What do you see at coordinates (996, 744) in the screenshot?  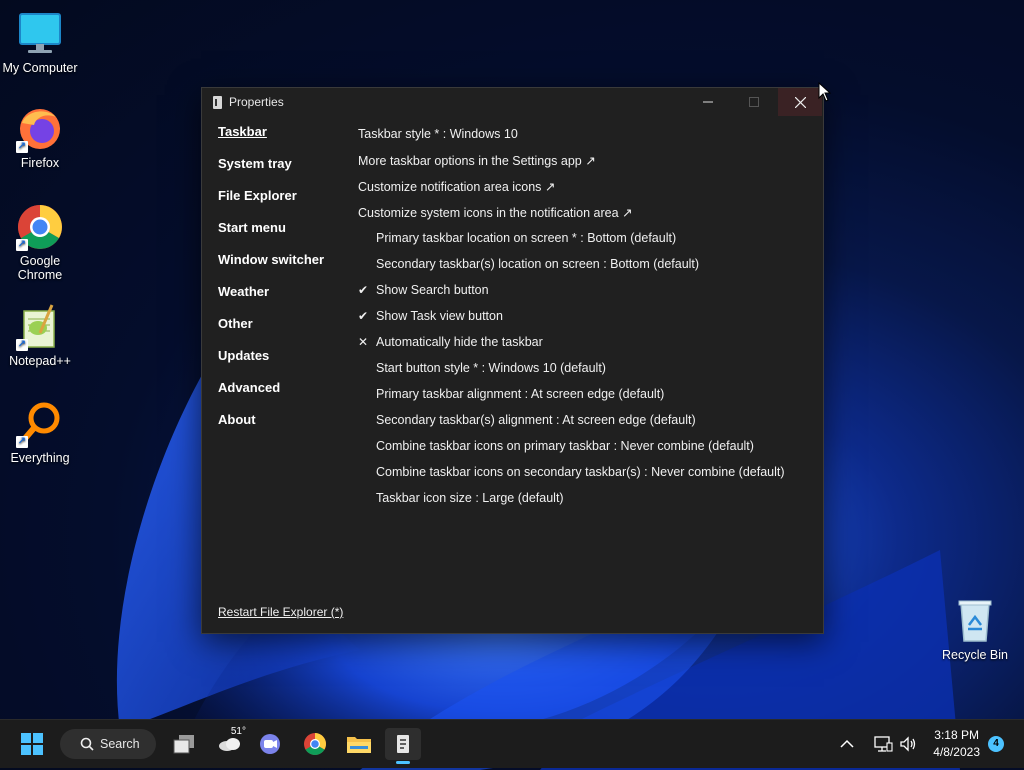 I see `notification-badge: 4` at bounding box center [996, 744].